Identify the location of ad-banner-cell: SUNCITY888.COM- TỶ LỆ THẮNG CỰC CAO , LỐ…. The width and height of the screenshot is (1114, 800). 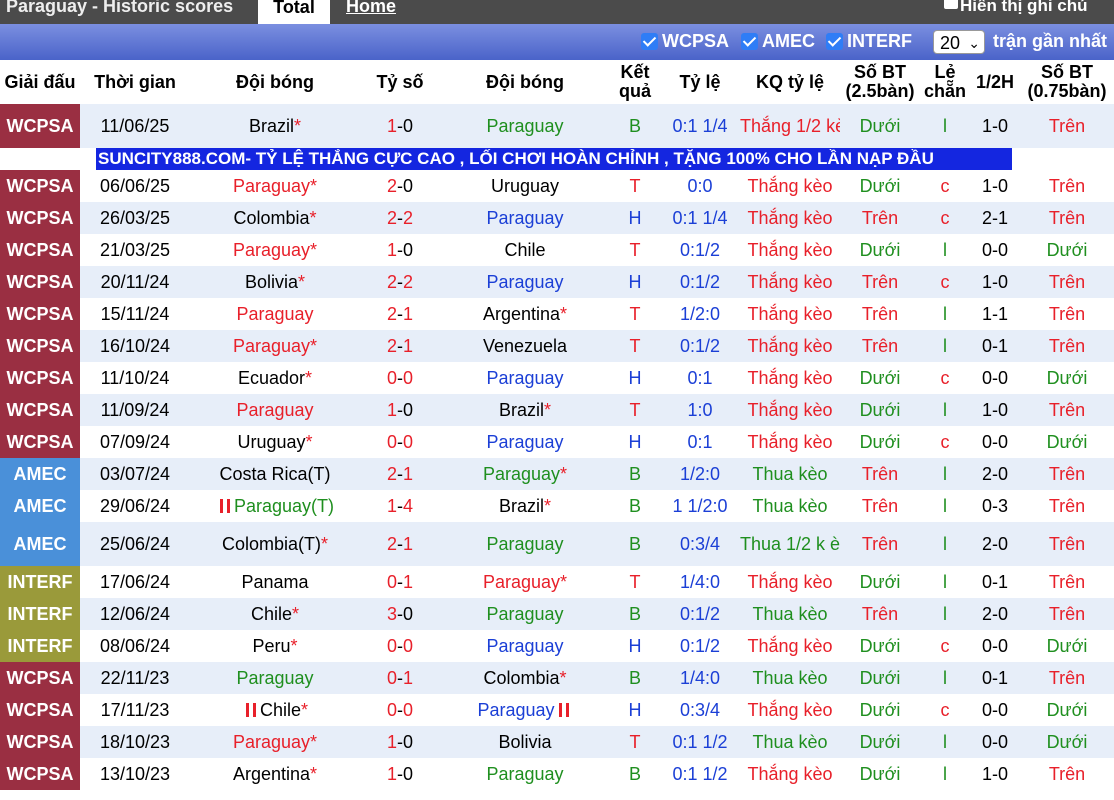
(557, 159).